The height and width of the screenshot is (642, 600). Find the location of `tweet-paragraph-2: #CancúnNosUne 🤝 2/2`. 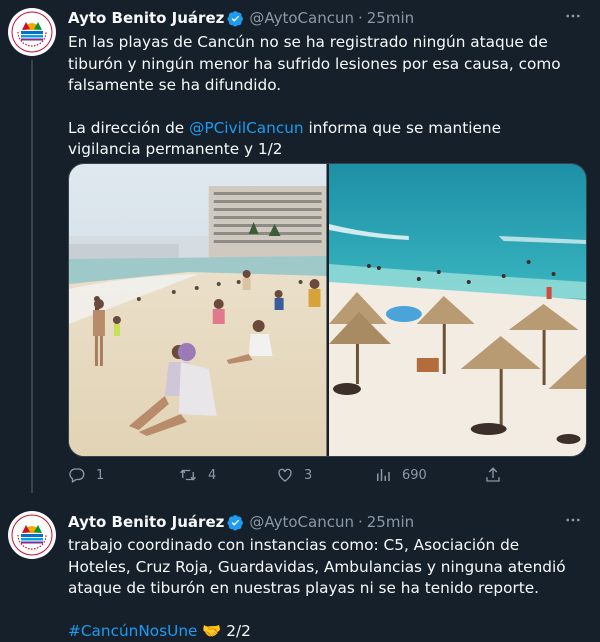

tweet-paragraph-2: #CancúnNosUne 🤝 2/2 is located at coordinates (323, 631).